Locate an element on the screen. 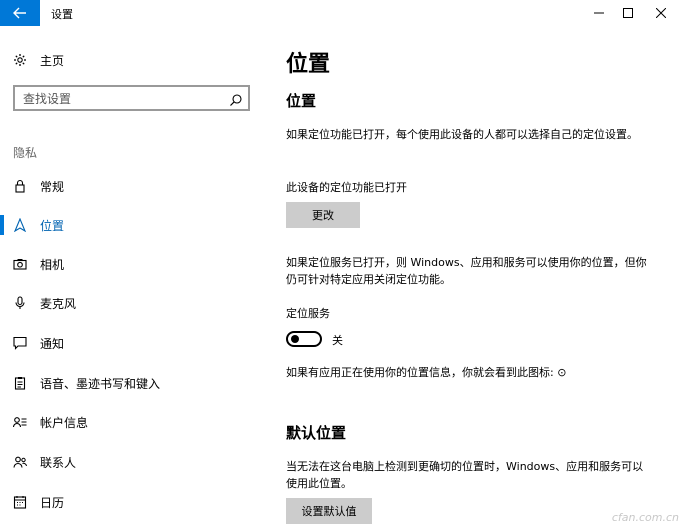 This screenshot has height=528, width=685. sidebar-item-home: 主页 is located at coordinates (130, 60).